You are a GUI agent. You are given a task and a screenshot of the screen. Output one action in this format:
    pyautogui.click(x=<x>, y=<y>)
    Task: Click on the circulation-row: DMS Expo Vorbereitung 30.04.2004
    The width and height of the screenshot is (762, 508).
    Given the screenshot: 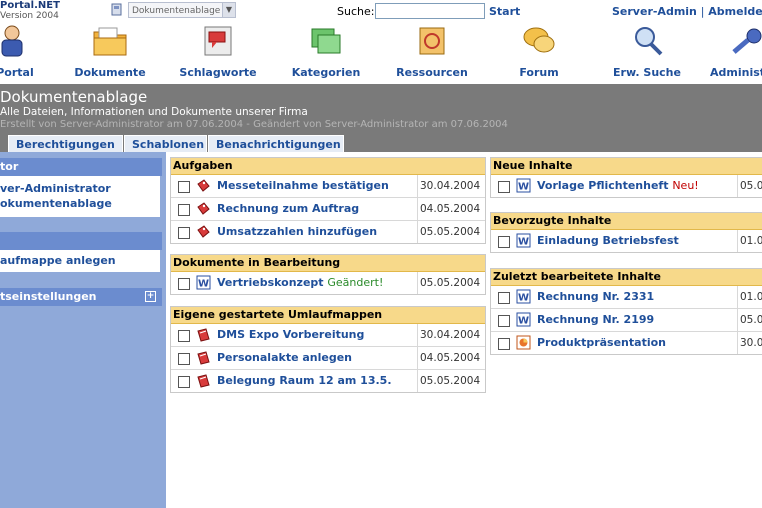 What is the action you would take?
    pyautogui.click(x=328, y=335)
    